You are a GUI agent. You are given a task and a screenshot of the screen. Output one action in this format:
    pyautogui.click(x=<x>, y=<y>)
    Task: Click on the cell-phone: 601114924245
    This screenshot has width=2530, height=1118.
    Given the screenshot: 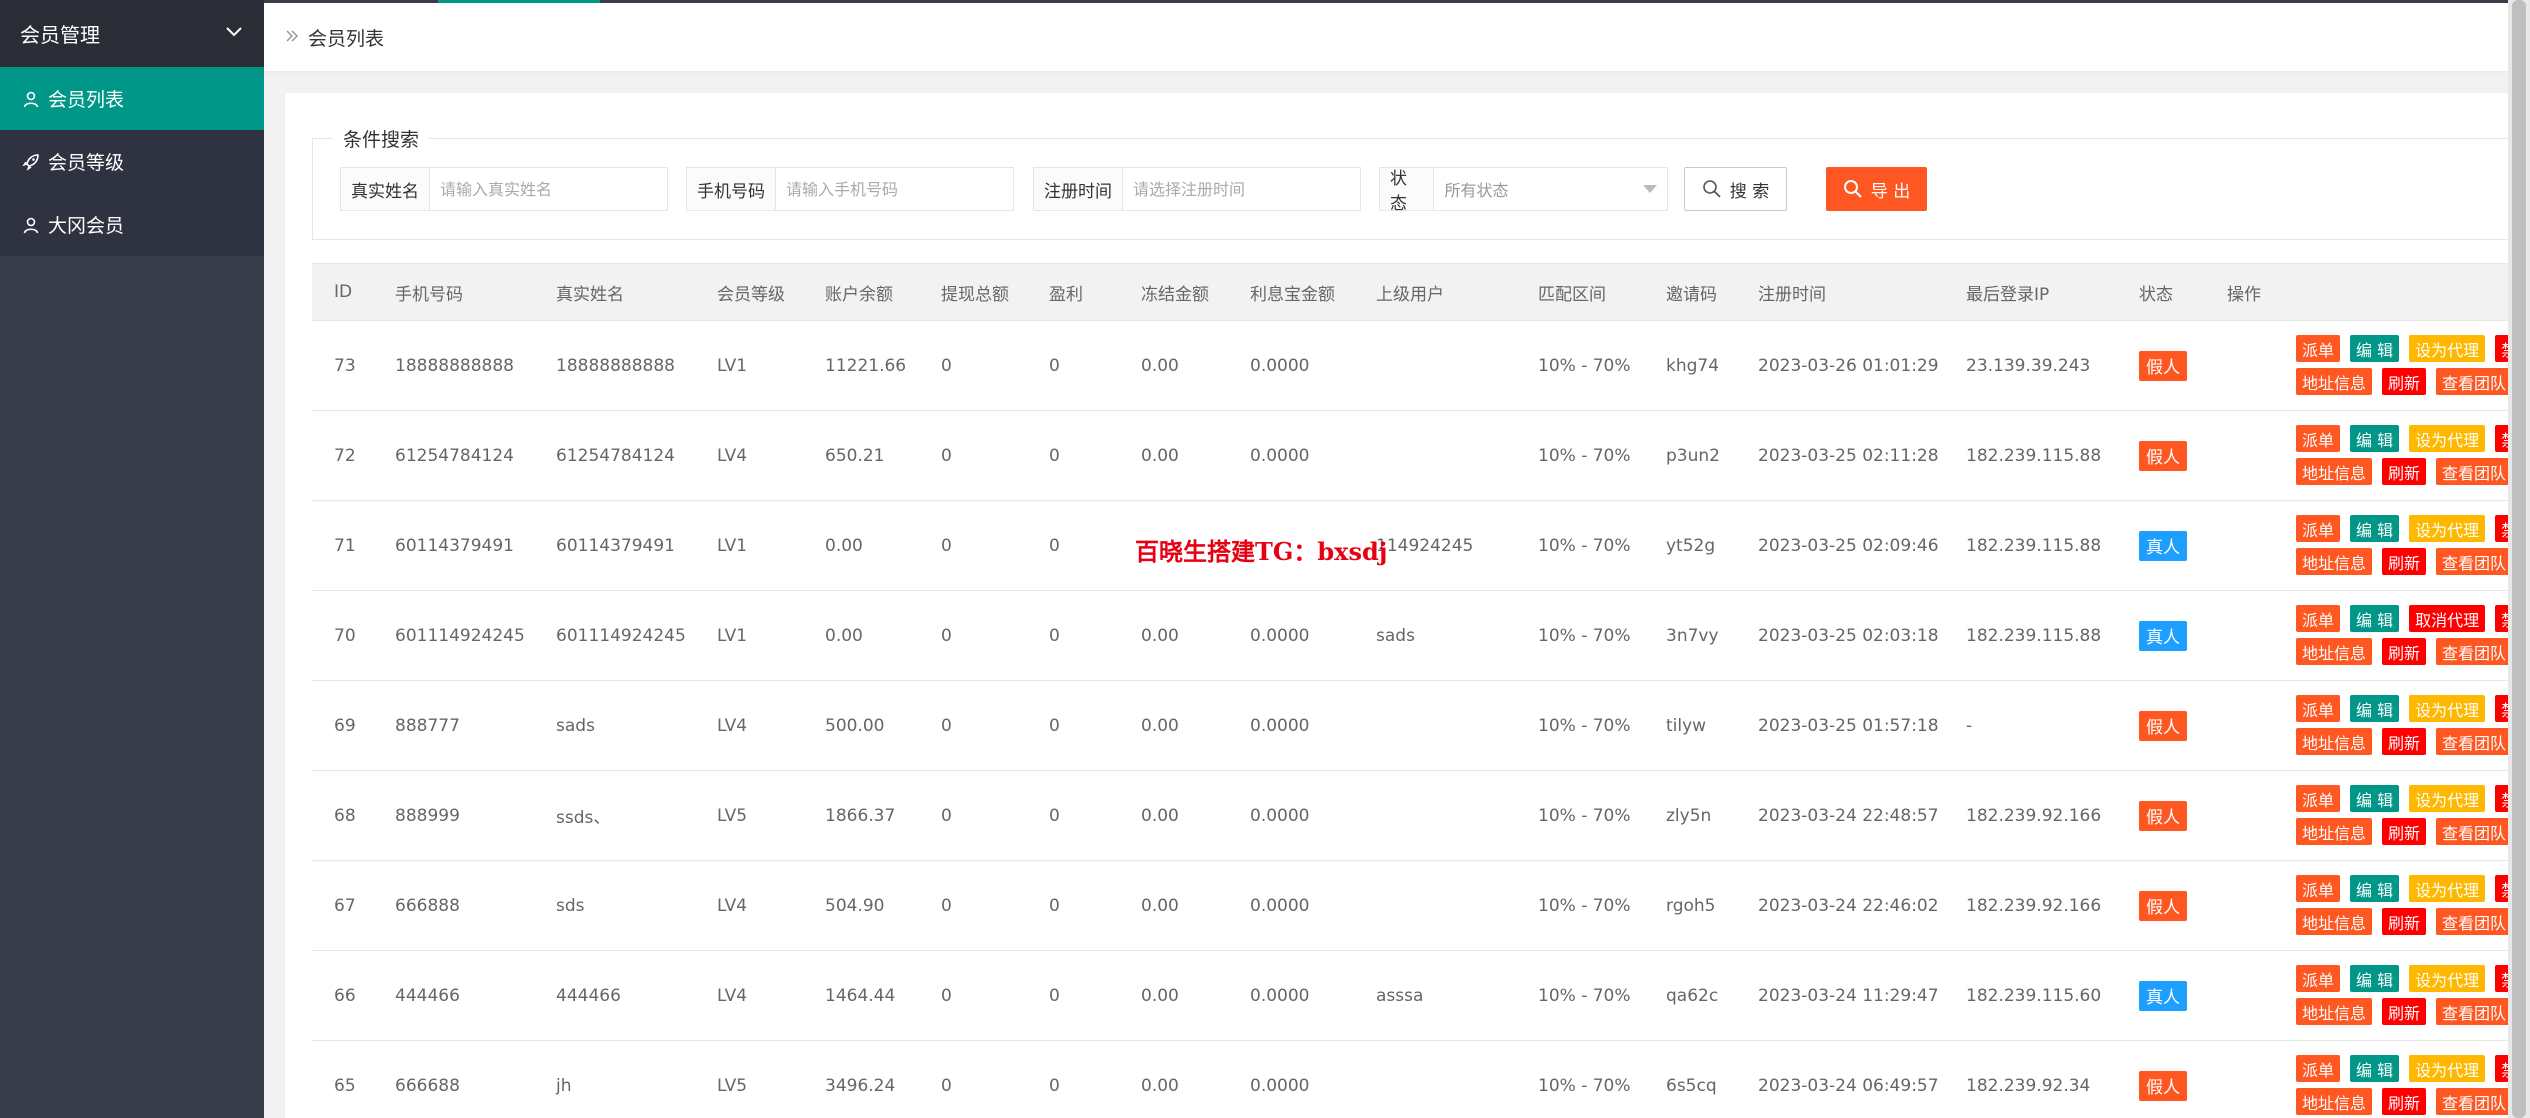 What is the action you would take?
    pyautogui.click(x=460, y=635)
    